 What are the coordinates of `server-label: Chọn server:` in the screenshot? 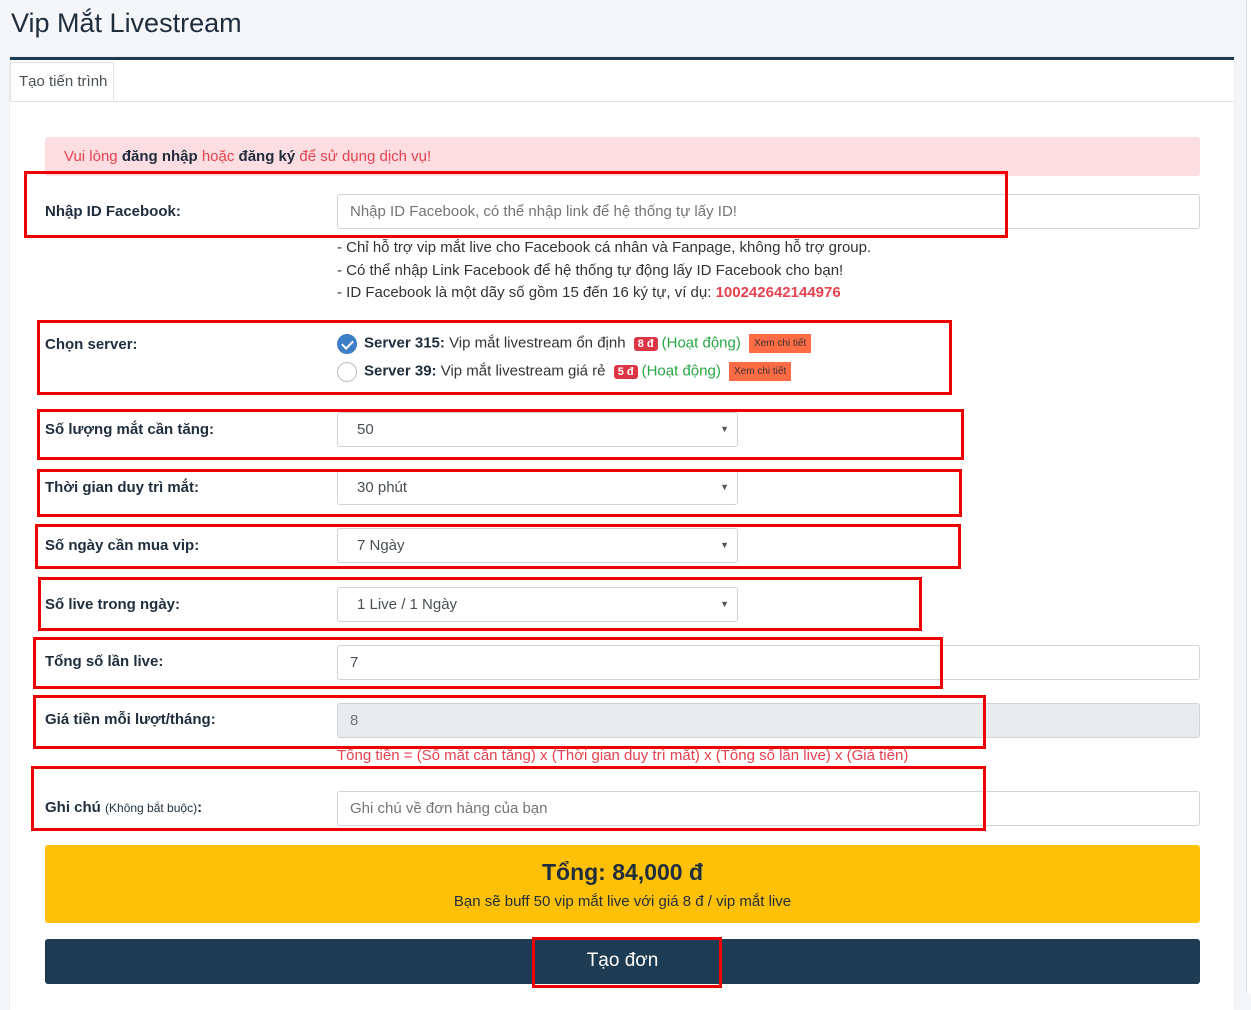 It's located at (91, 344).